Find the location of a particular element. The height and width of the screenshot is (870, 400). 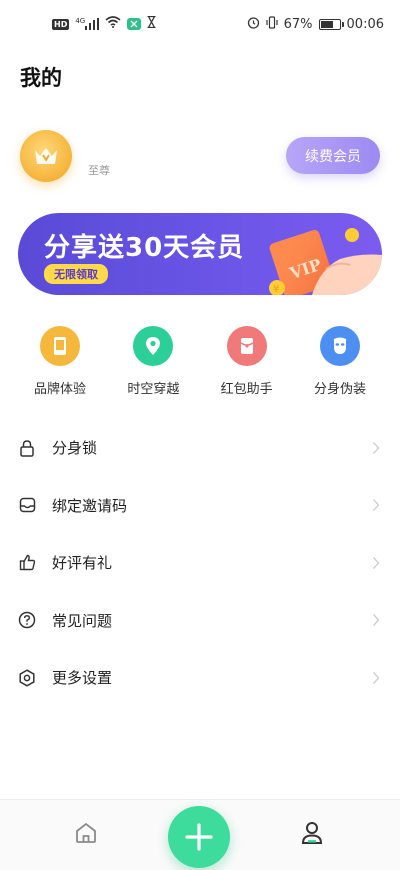

status-bar: HD 4G 67% 00:06 is located at coordinates (200, 23).